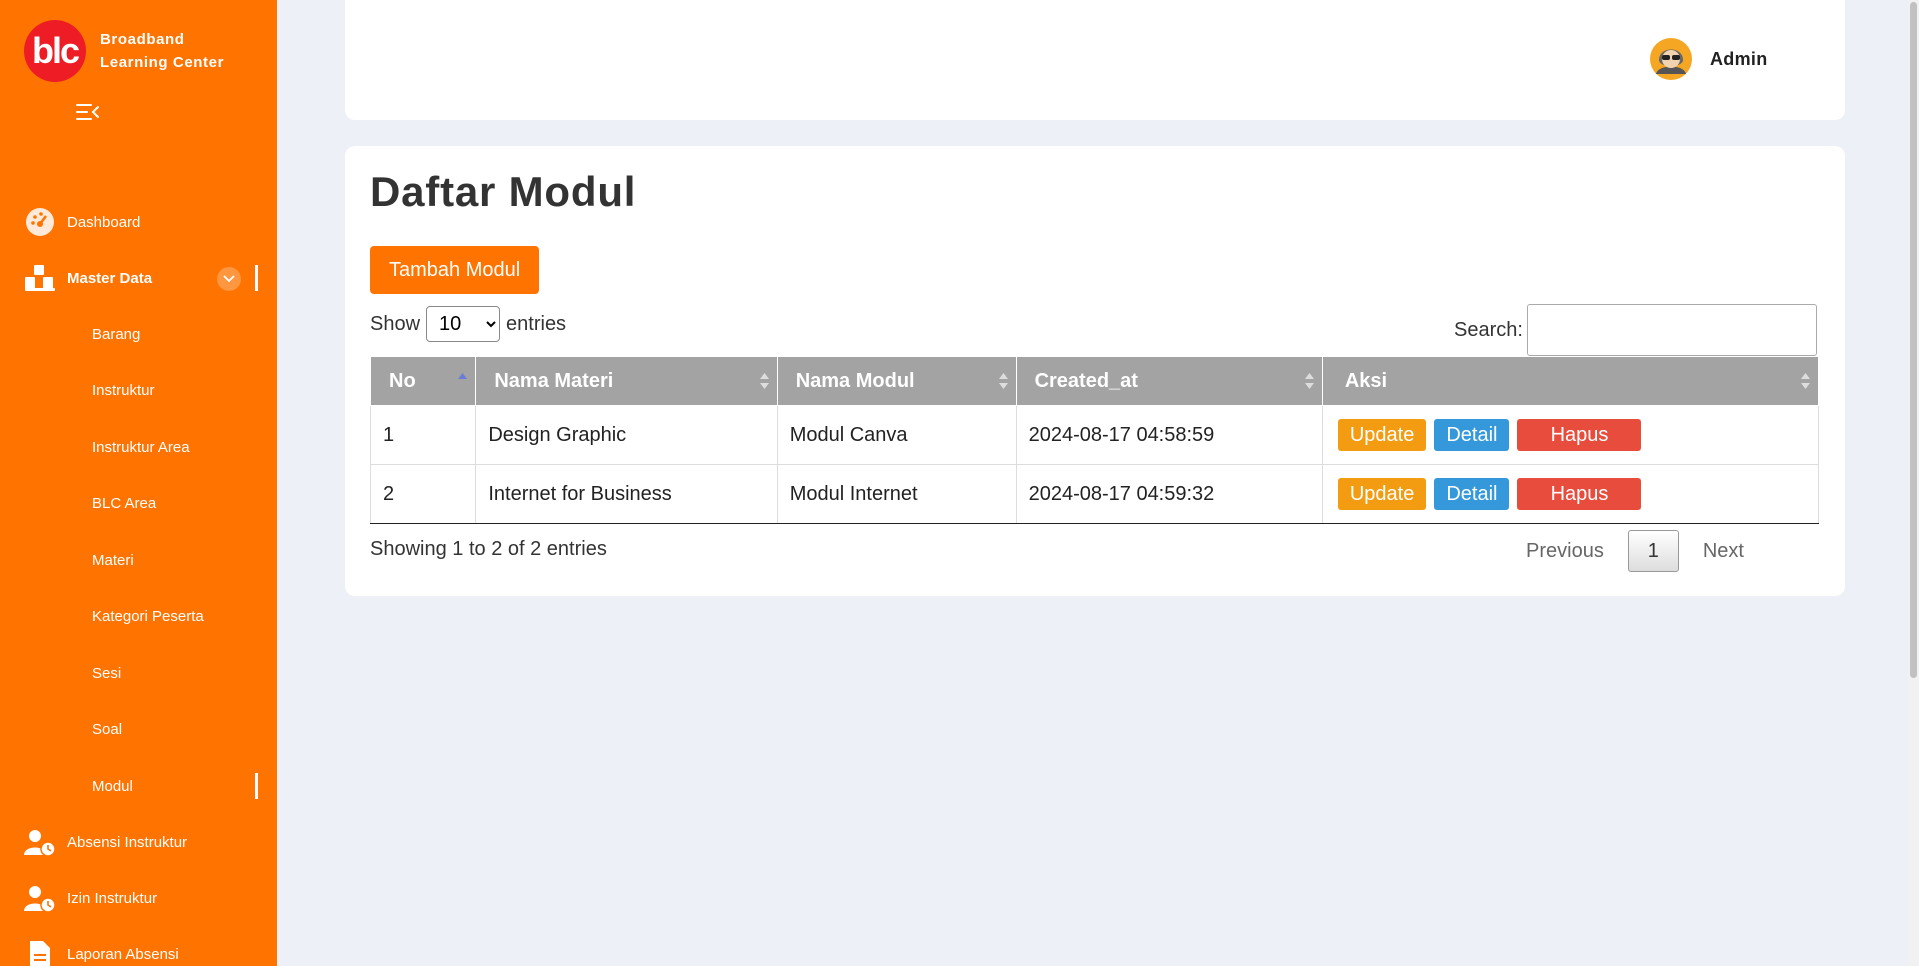 The height and width of the screenshot is (966, 1919). I want to click on sort-asc-icon, so click(463, 376).